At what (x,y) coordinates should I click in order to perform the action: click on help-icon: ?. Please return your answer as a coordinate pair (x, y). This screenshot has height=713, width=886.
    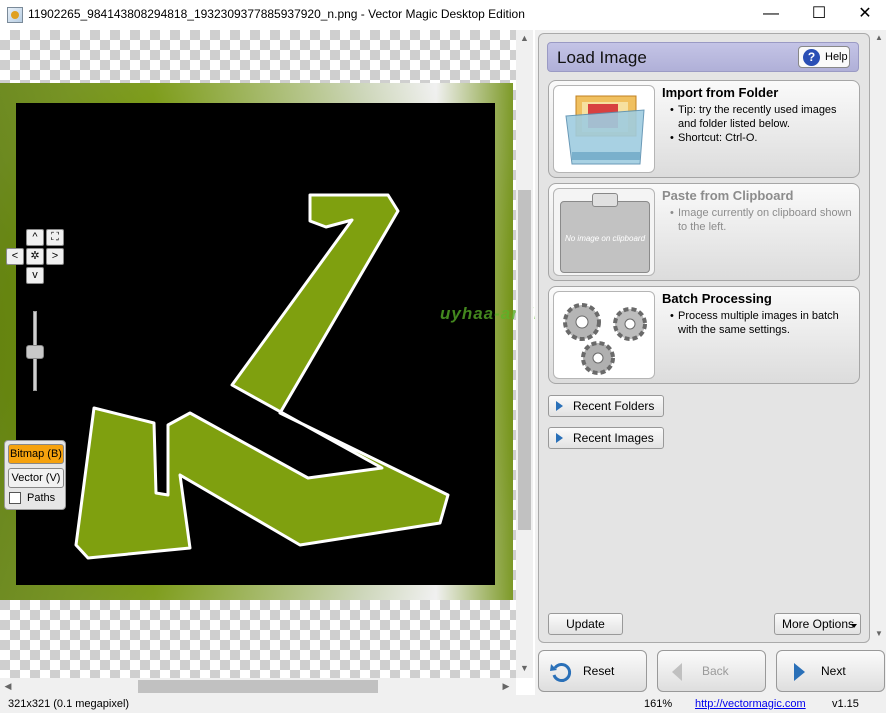
    Looking at the image, I should click on (811, 57).